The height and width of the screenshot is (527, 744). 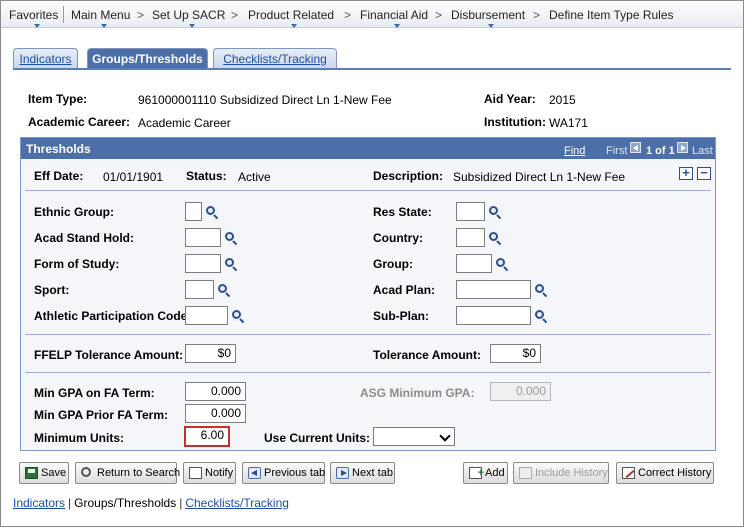 I want to click on previous-tab-button: Previous tab, so click(x=283, y=473).